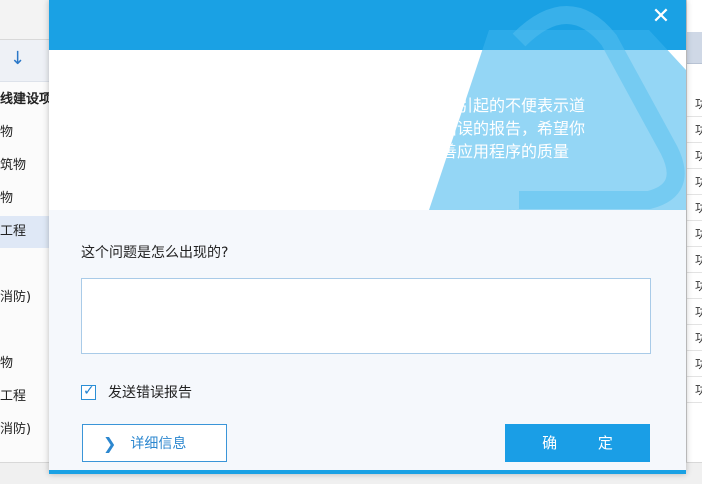  I want to click on sort-column-header: ↓, so click(25, 61).